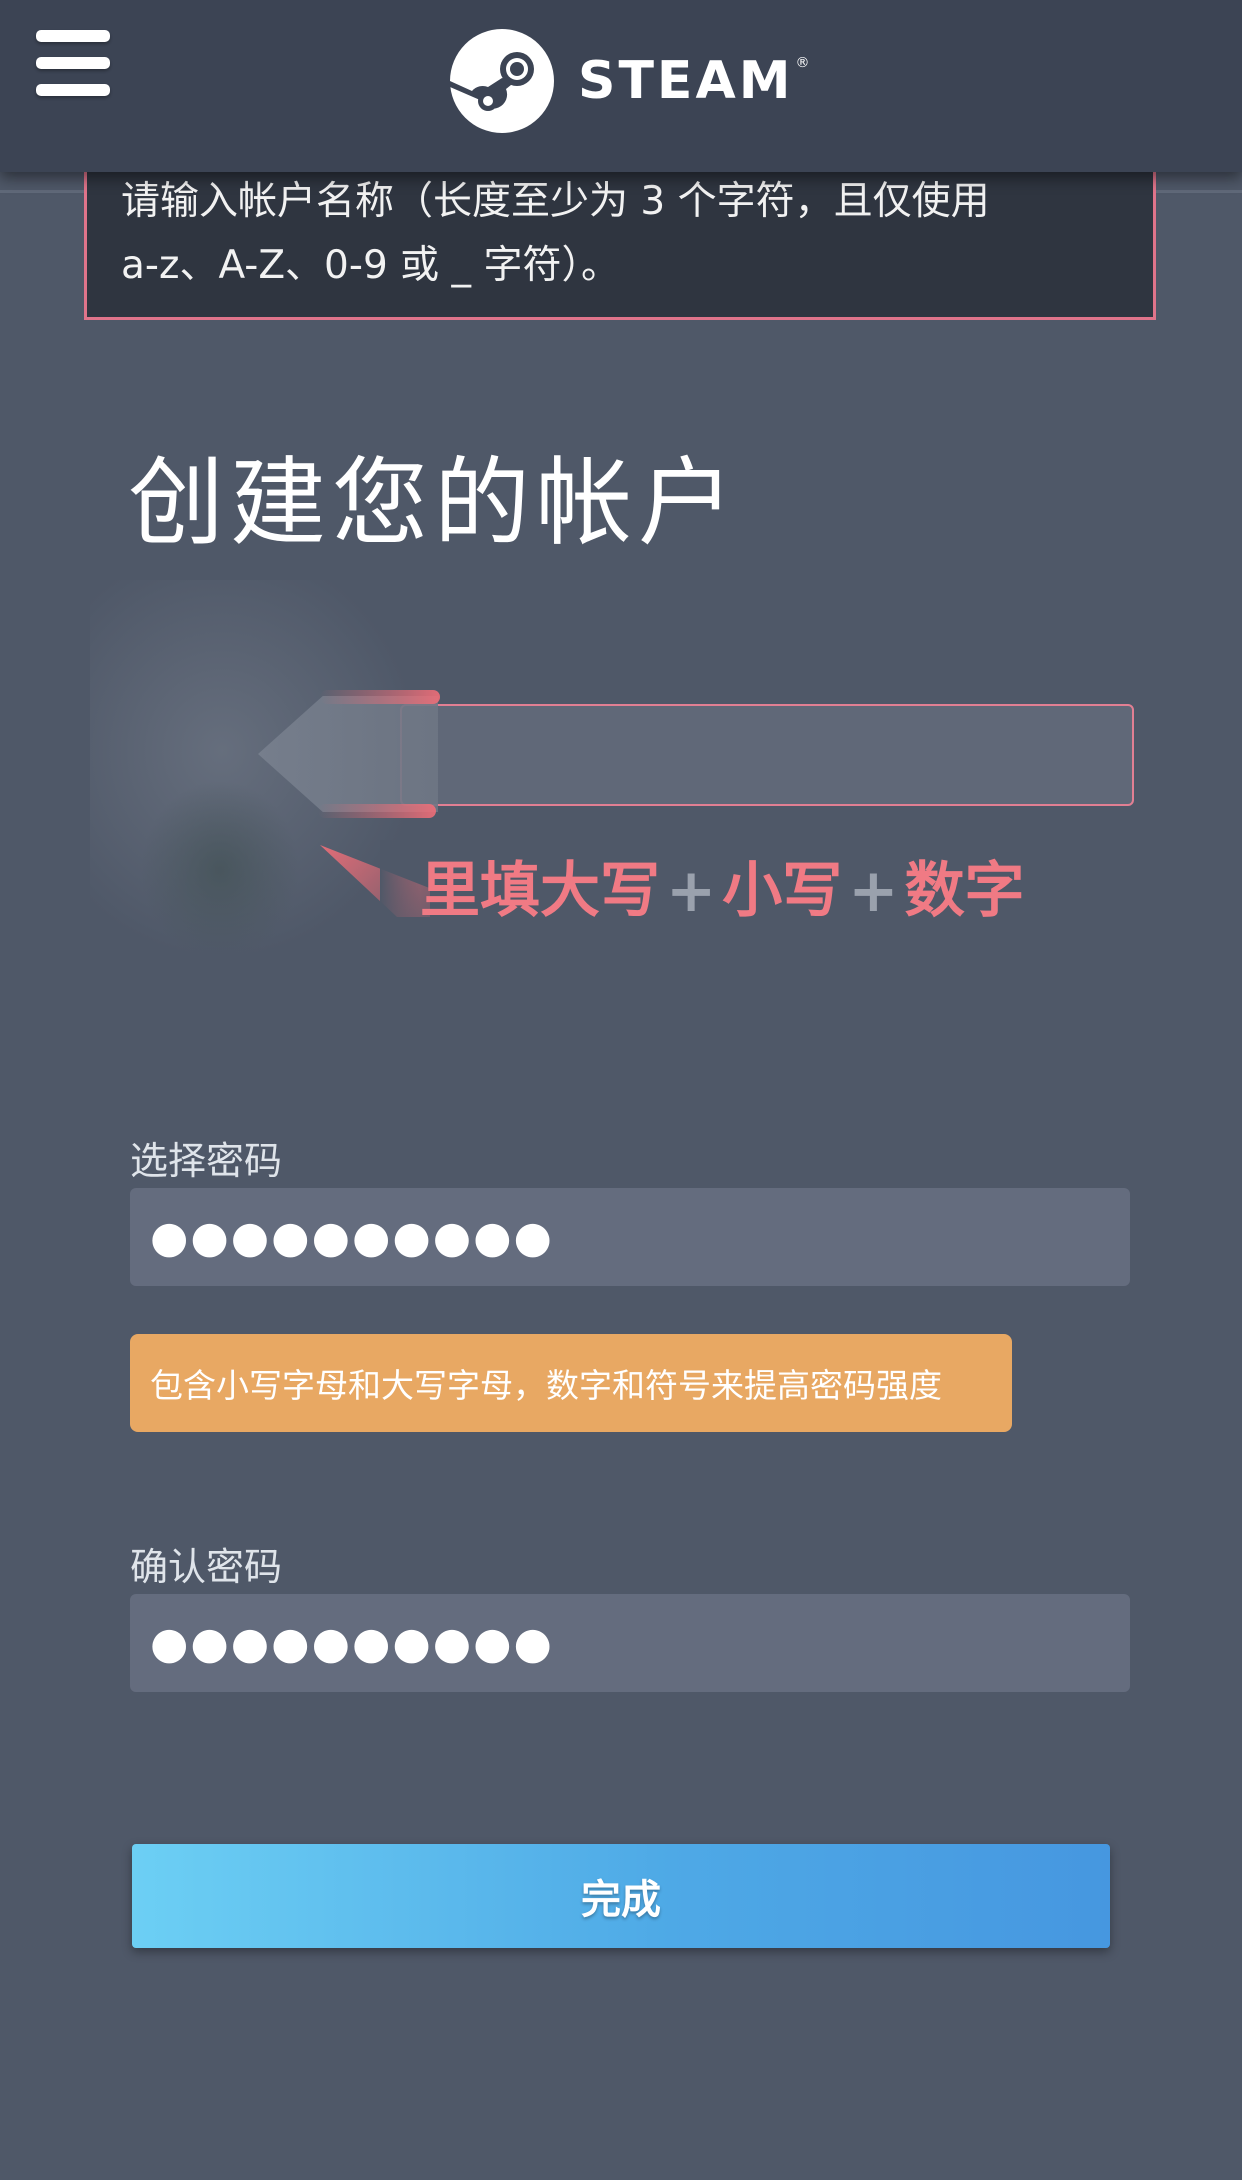  Describe the element at coordinates (220, 870) in the screenshot. I see `overlay-shadow` at that location.